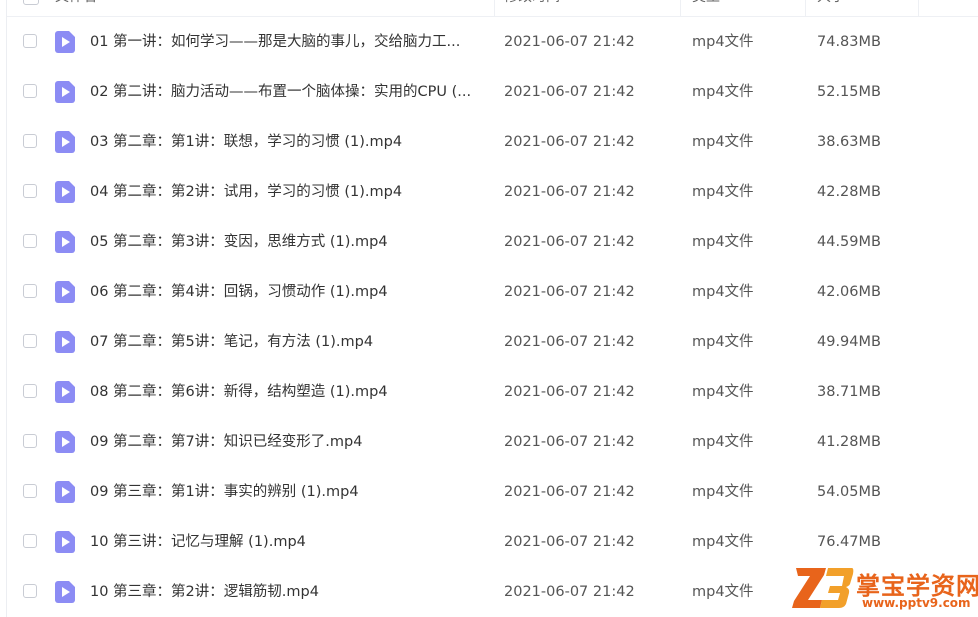  I want to click on file-size: 76.47MB, so click(849, 542).